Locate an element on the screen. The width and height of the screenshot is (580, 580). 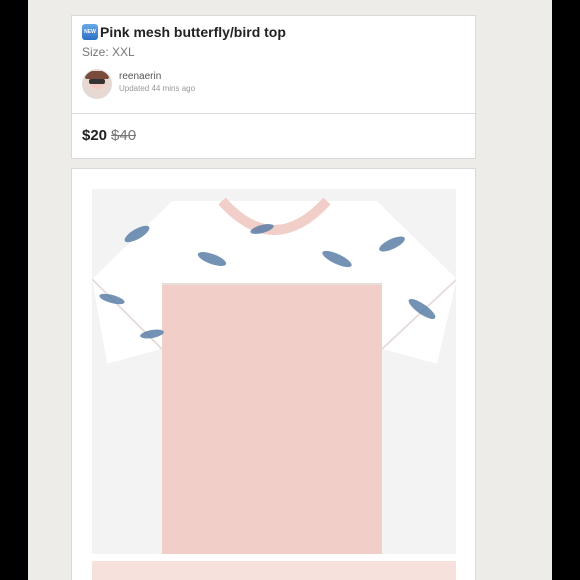
avatar-hair is located at coordinates (97, 75).